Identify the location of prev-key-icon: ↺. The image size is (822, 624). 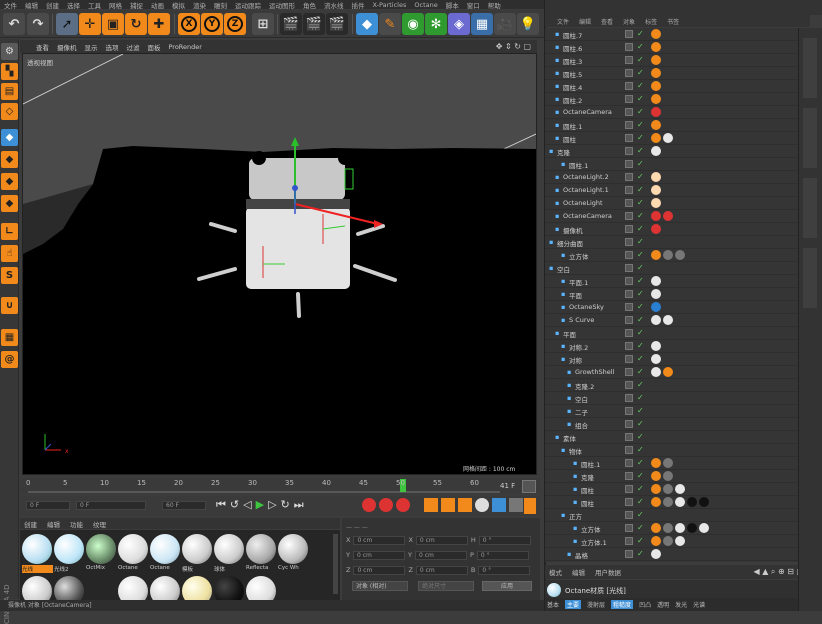
(234, 505).